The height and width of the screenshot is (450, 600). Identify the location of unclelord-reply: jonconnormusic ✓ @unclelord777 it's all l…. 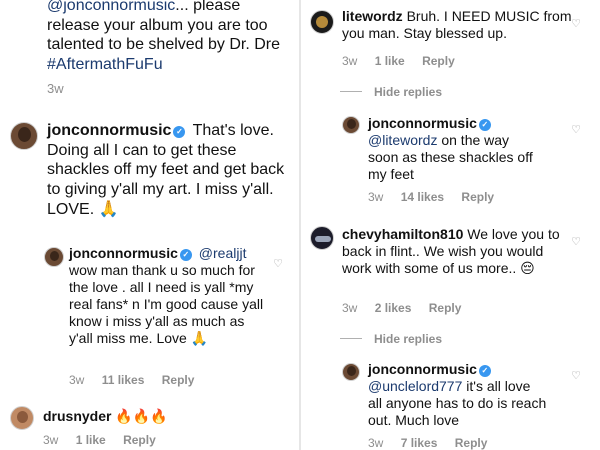
(451, 403).